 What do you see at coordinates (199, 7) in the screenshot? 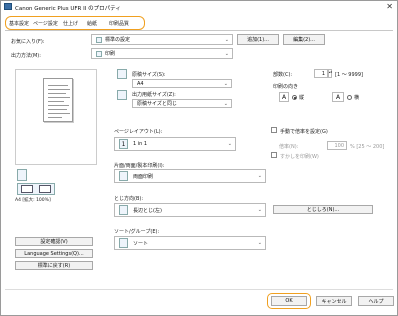
I see `title-bar: Canon Generic Plus UFR II のプロパティ ✕` at bounding box center [199, 7].